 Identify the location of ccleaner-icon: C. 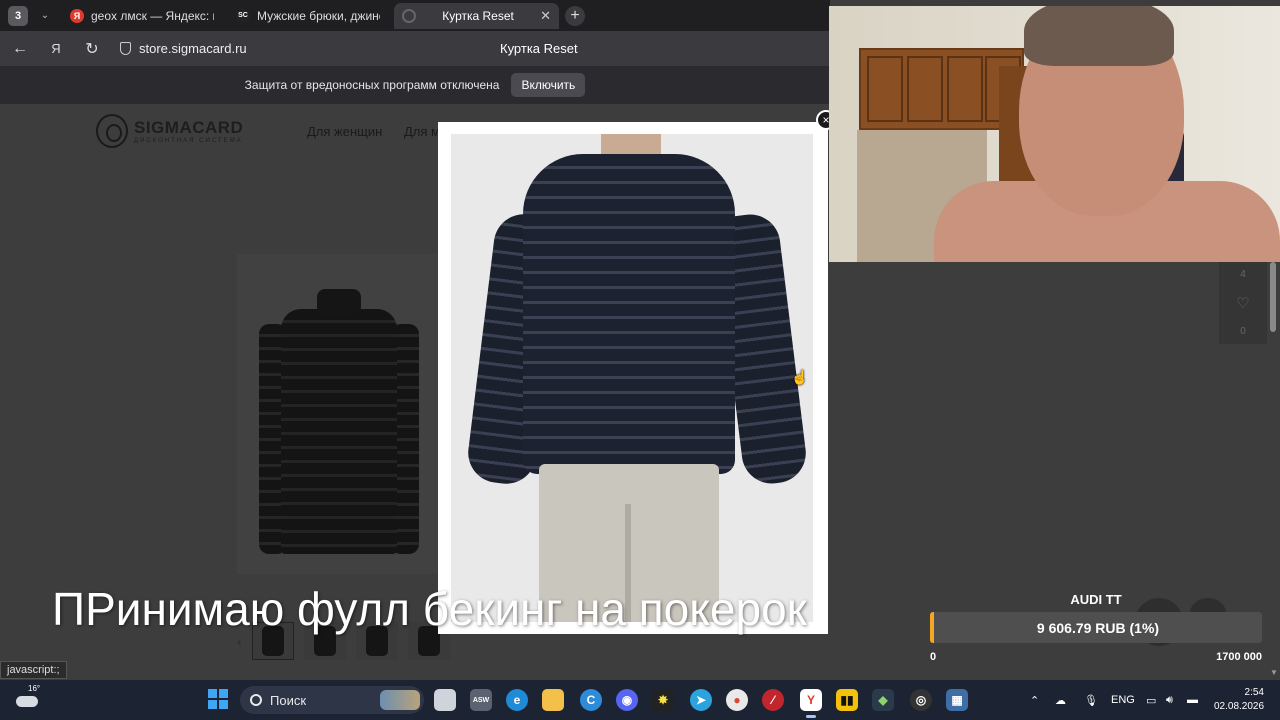
(591, 700).